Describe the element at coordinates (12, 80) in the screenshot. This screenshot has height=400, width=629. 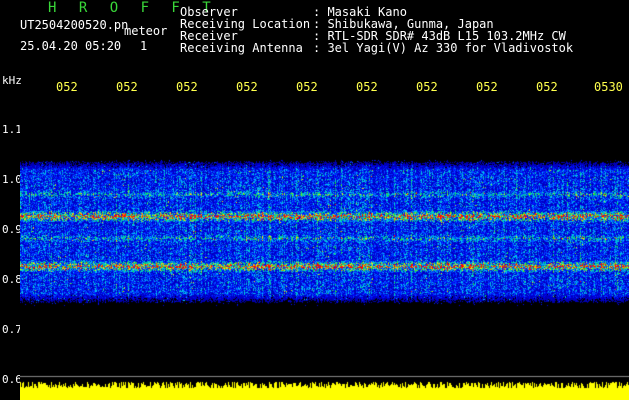
I see `y-axis-unit: kHz` at that location.